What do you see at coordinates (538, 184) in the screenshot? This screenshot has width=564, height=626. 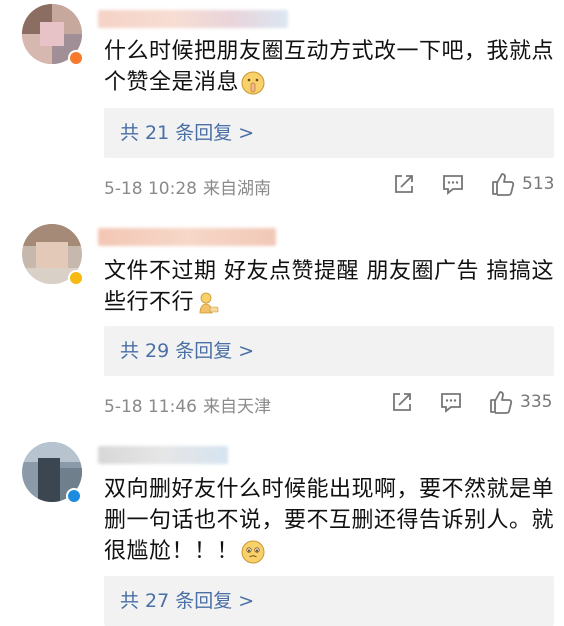 I see `like-count: 513` at bounding box center [538, 184].